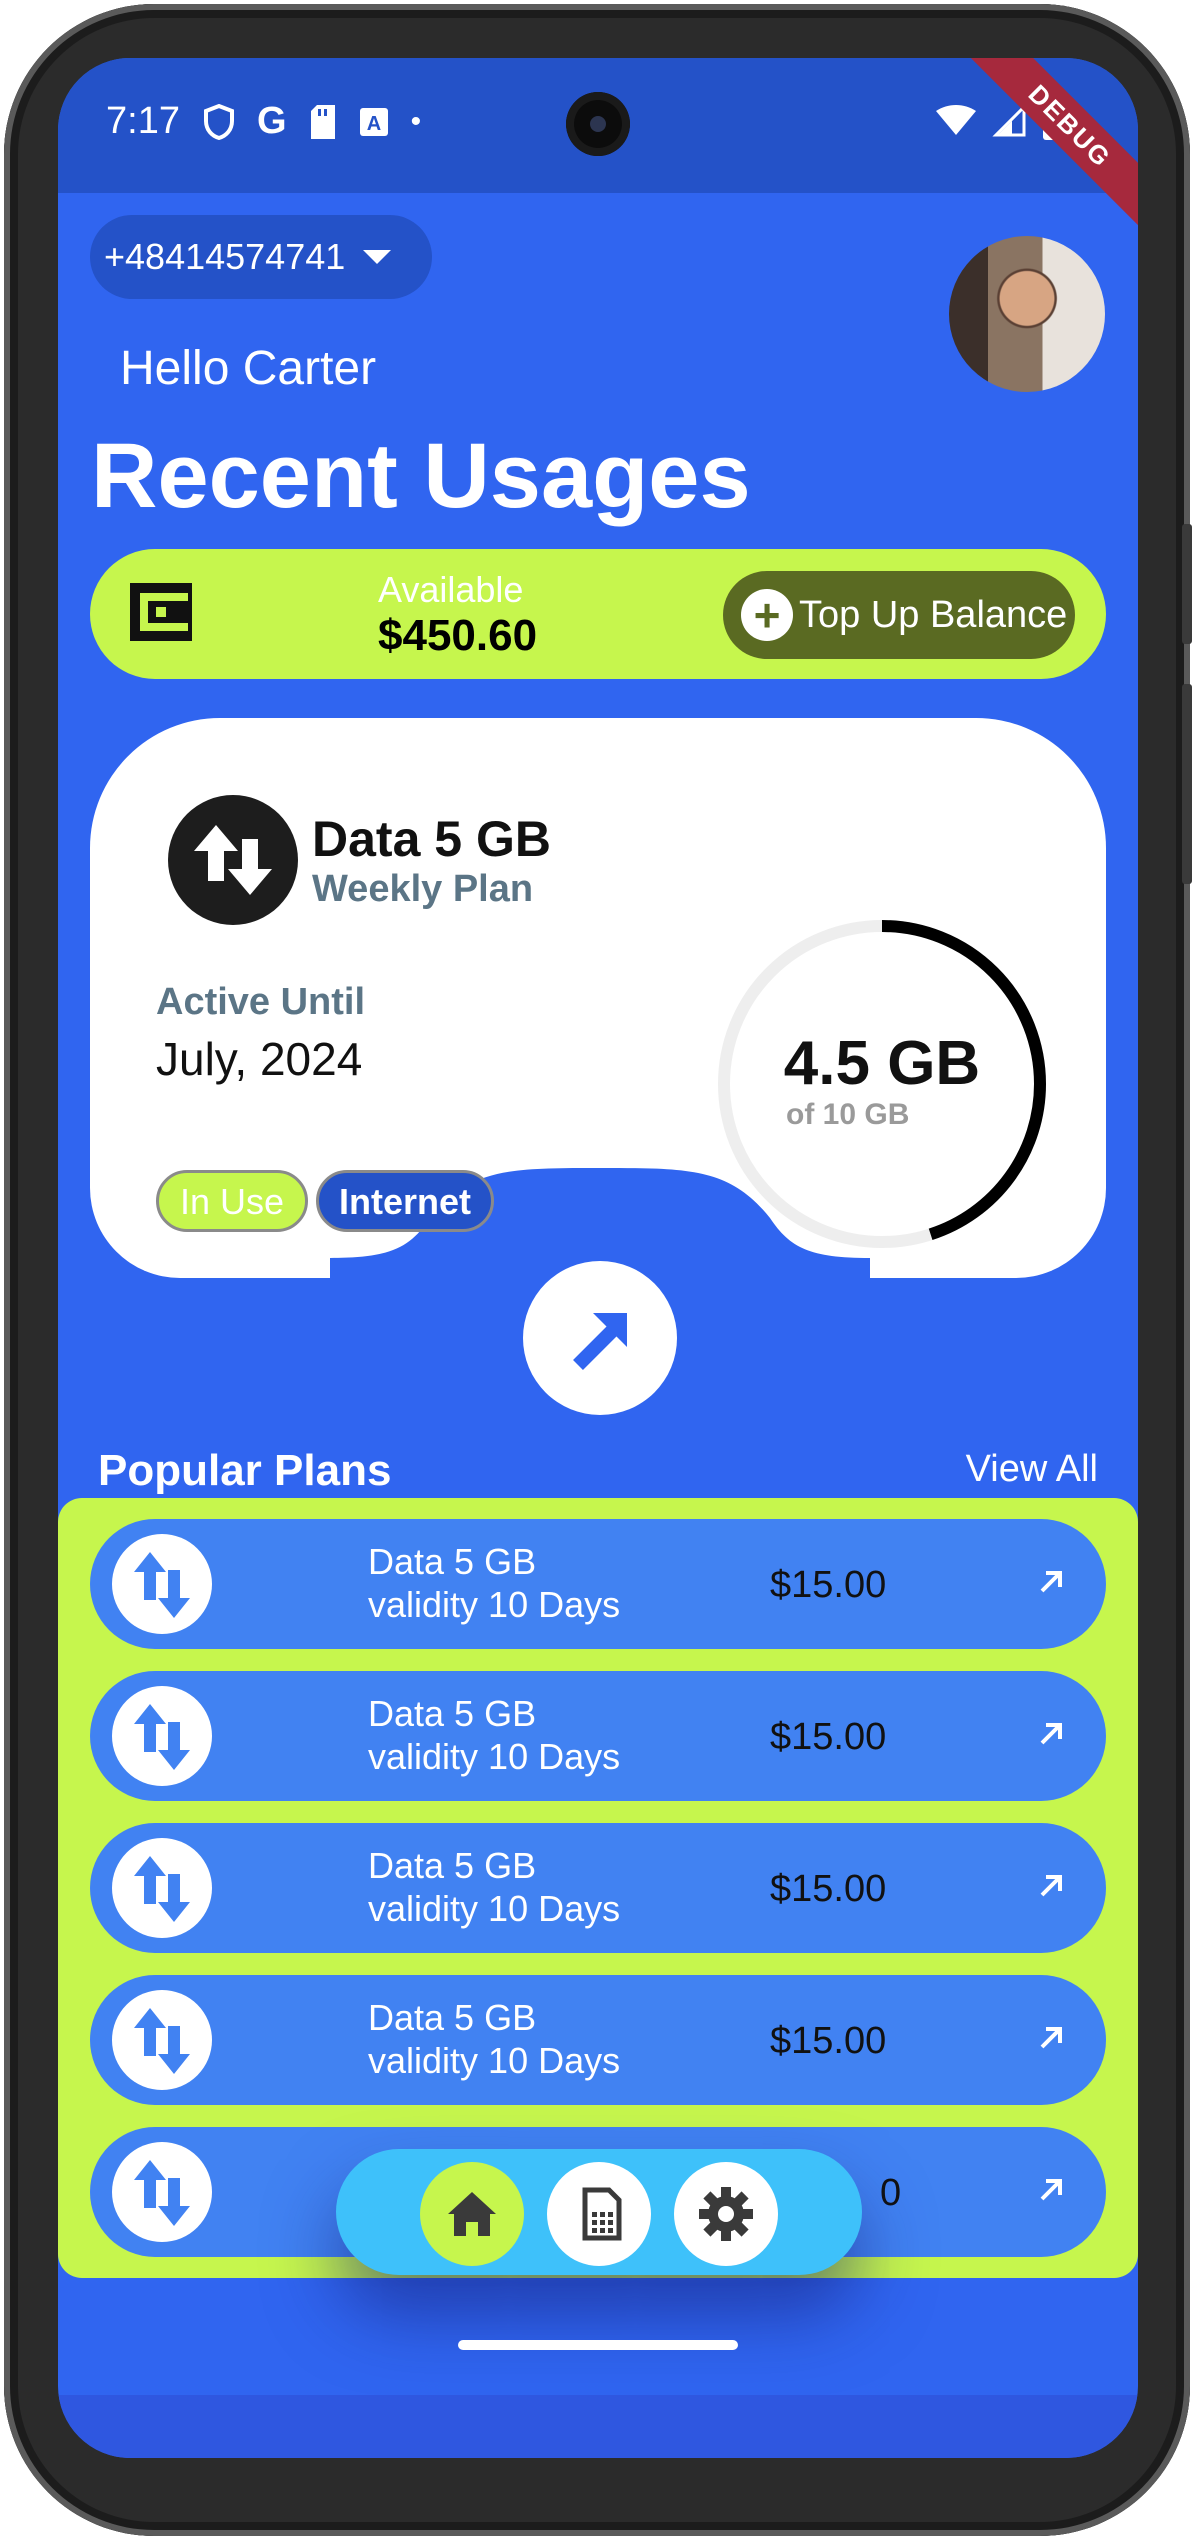 The height and width of the screenshot is (2541, 1200). Describe the element at coordinates (259, 1059) in the screenshot. I see `active-until-date: July, 2024` at that location.